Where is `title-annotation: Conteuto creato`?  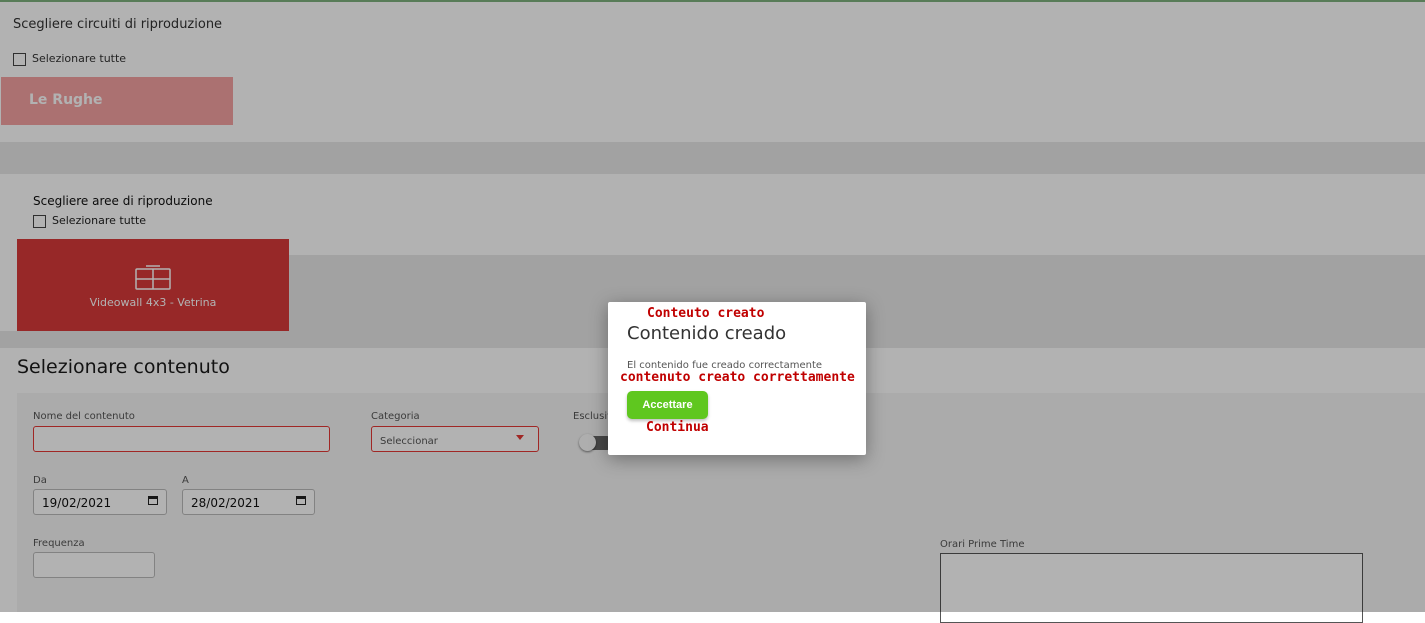
title-annotation: Conteuto creato is located at coordinates (706, 313).